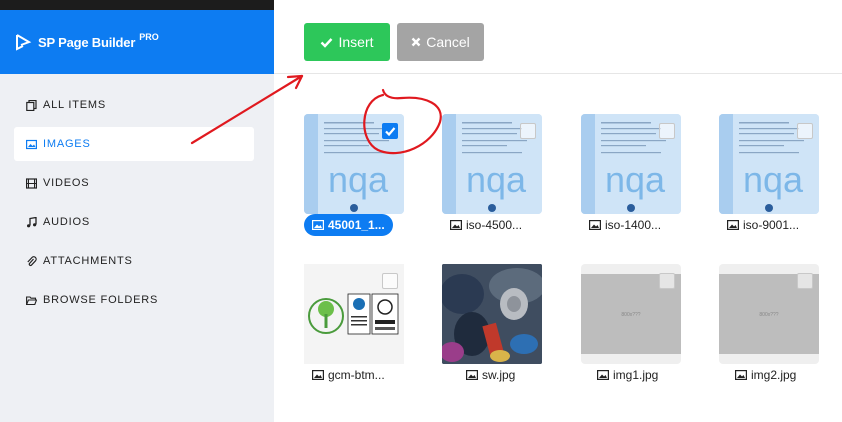 Image resolution: width=842 pixels, height=422 pixels. Describe the element at coordinates (32, 260) in the screenshot. I see `paperclip-icon` at that location.